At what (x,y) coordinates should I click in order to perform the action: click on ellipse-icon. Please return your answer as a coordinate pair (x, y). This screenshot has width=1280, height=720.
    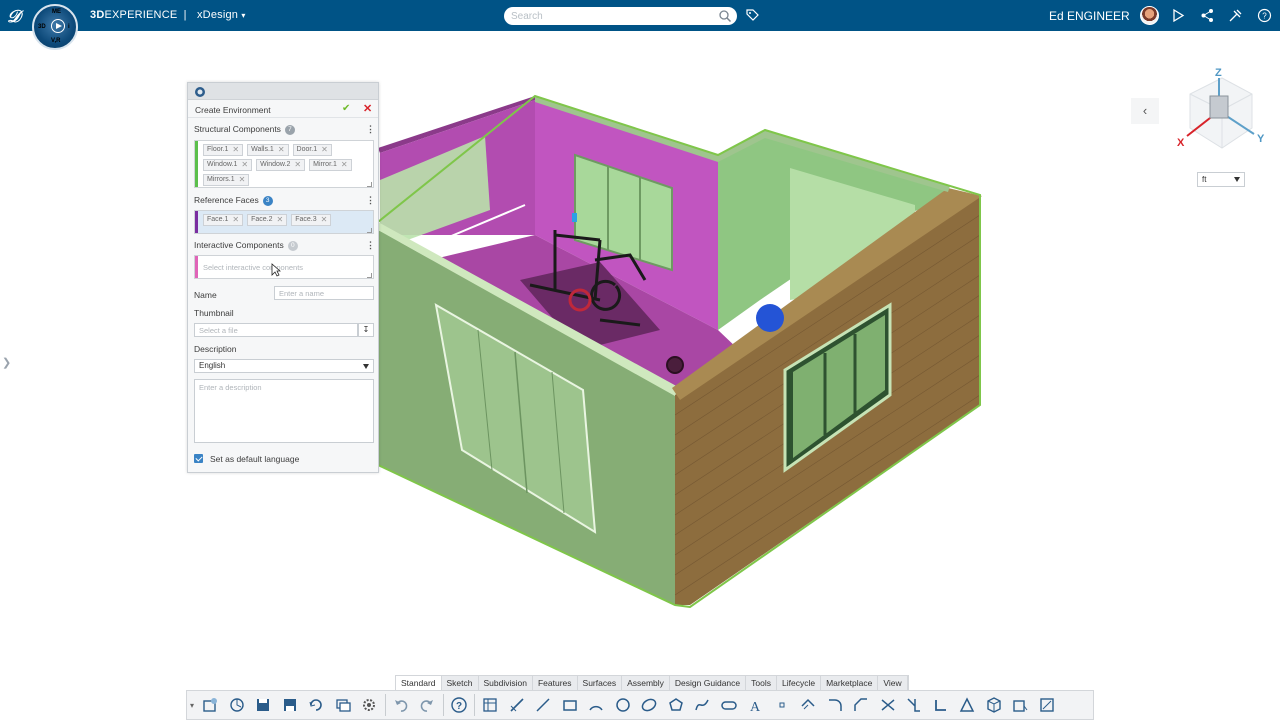
    Looking at the image, I should click on (649, 705).